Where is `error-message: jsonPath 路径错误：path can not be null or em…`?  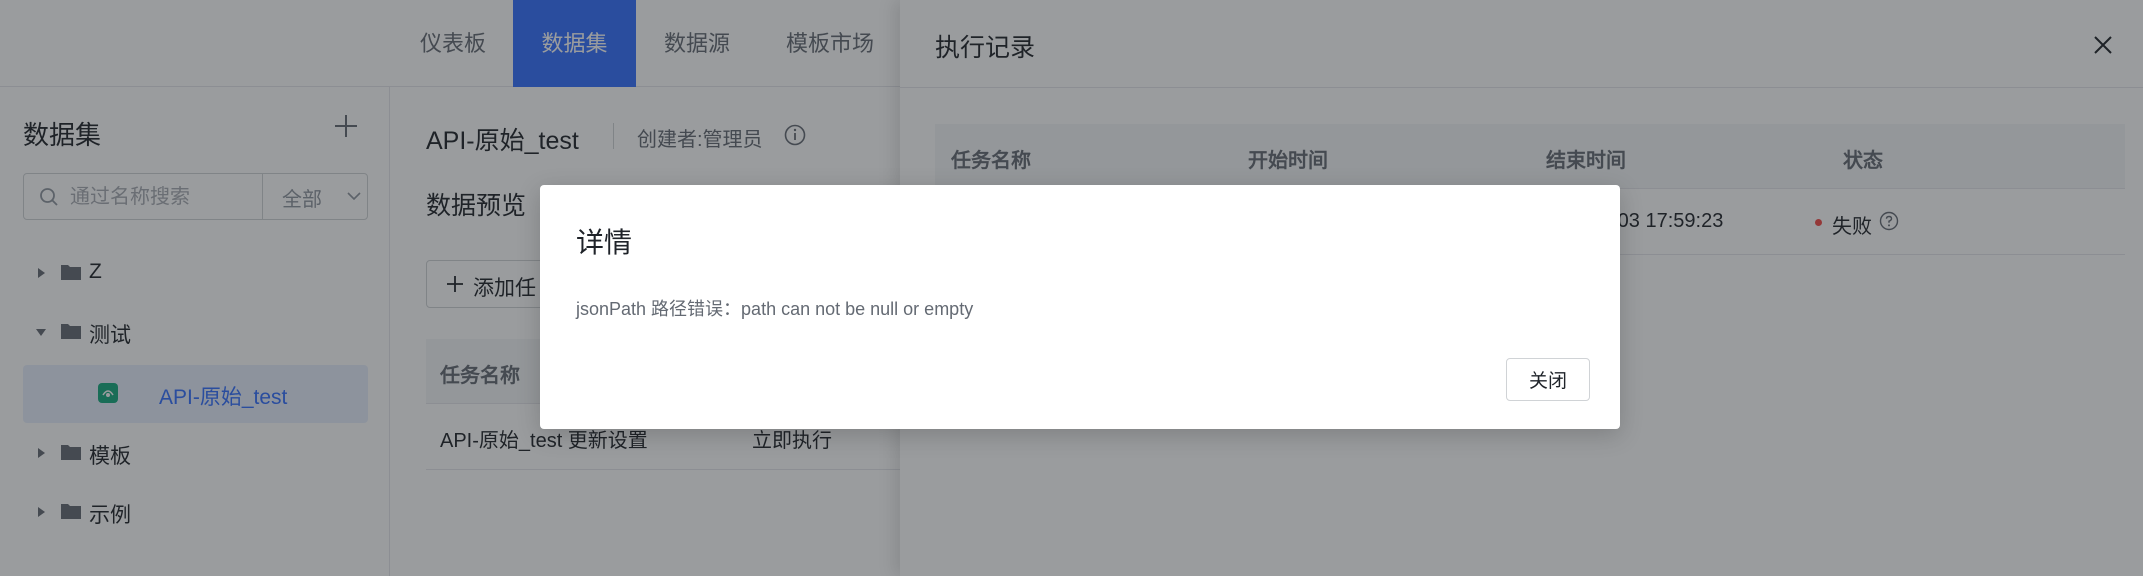 error-message: jsonPath 路径错误：path can not be null or em… is located at coordinates (775, 309).